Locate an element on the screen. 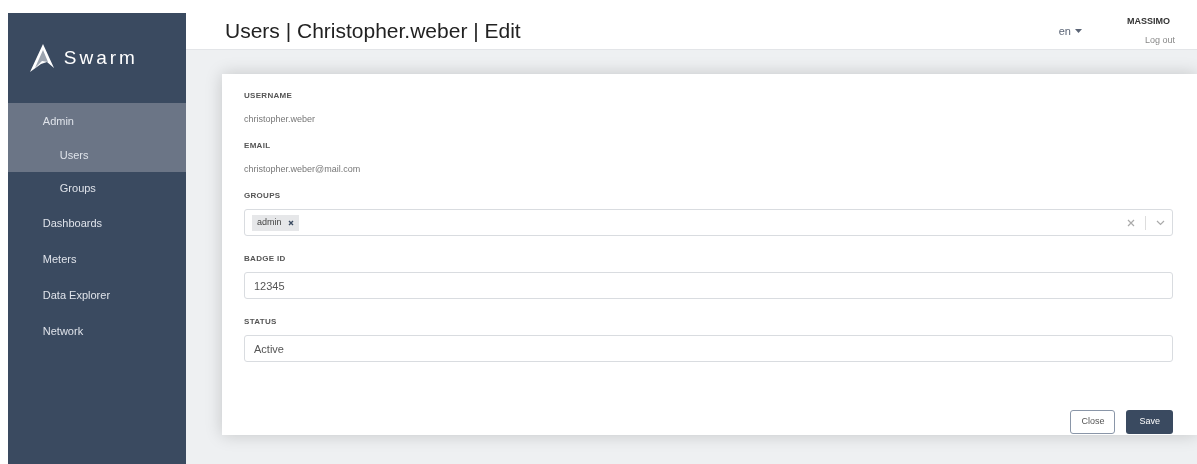 The width and height of the screenshot is (1197, 464). language-selector: en is located at coordinates (1070, 31).